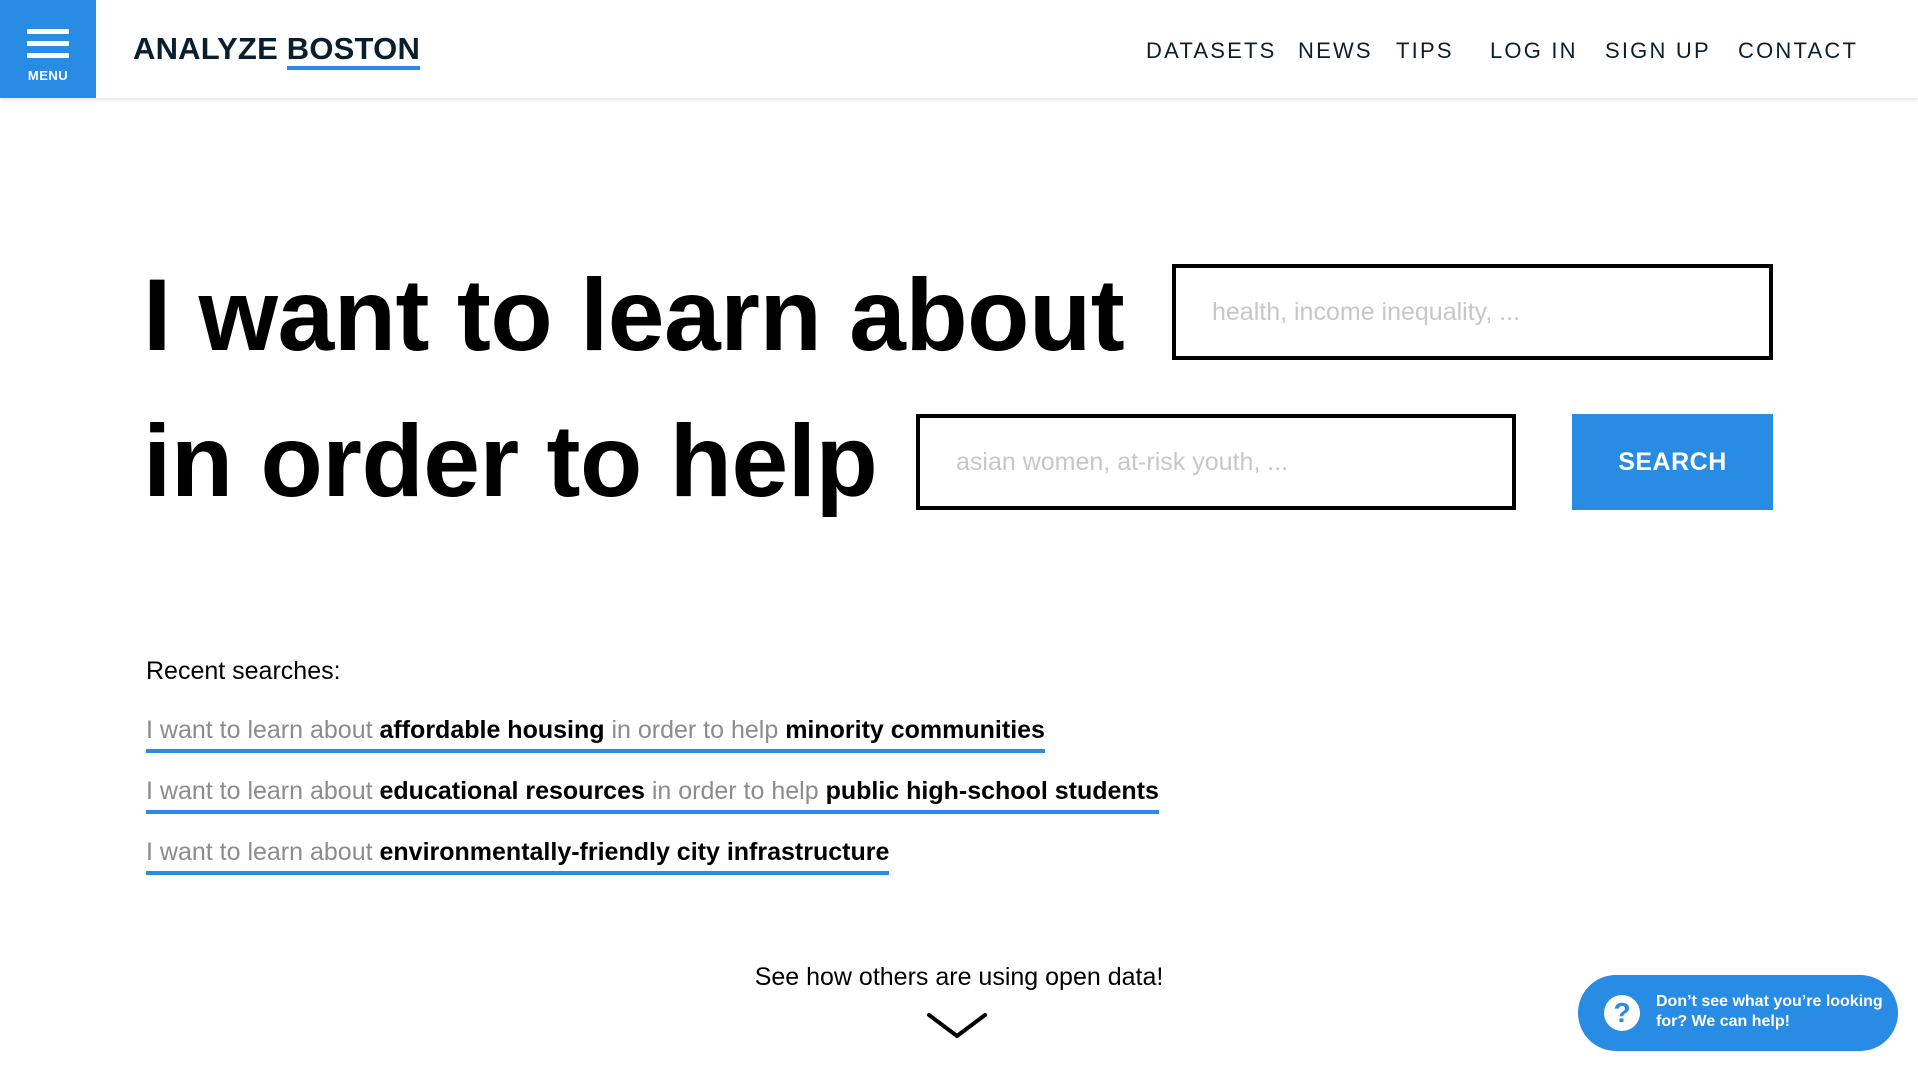 The width and height of the screenshot is (1918, 1071). I want to click on recent-topic: educational resources, so click(512, 791).